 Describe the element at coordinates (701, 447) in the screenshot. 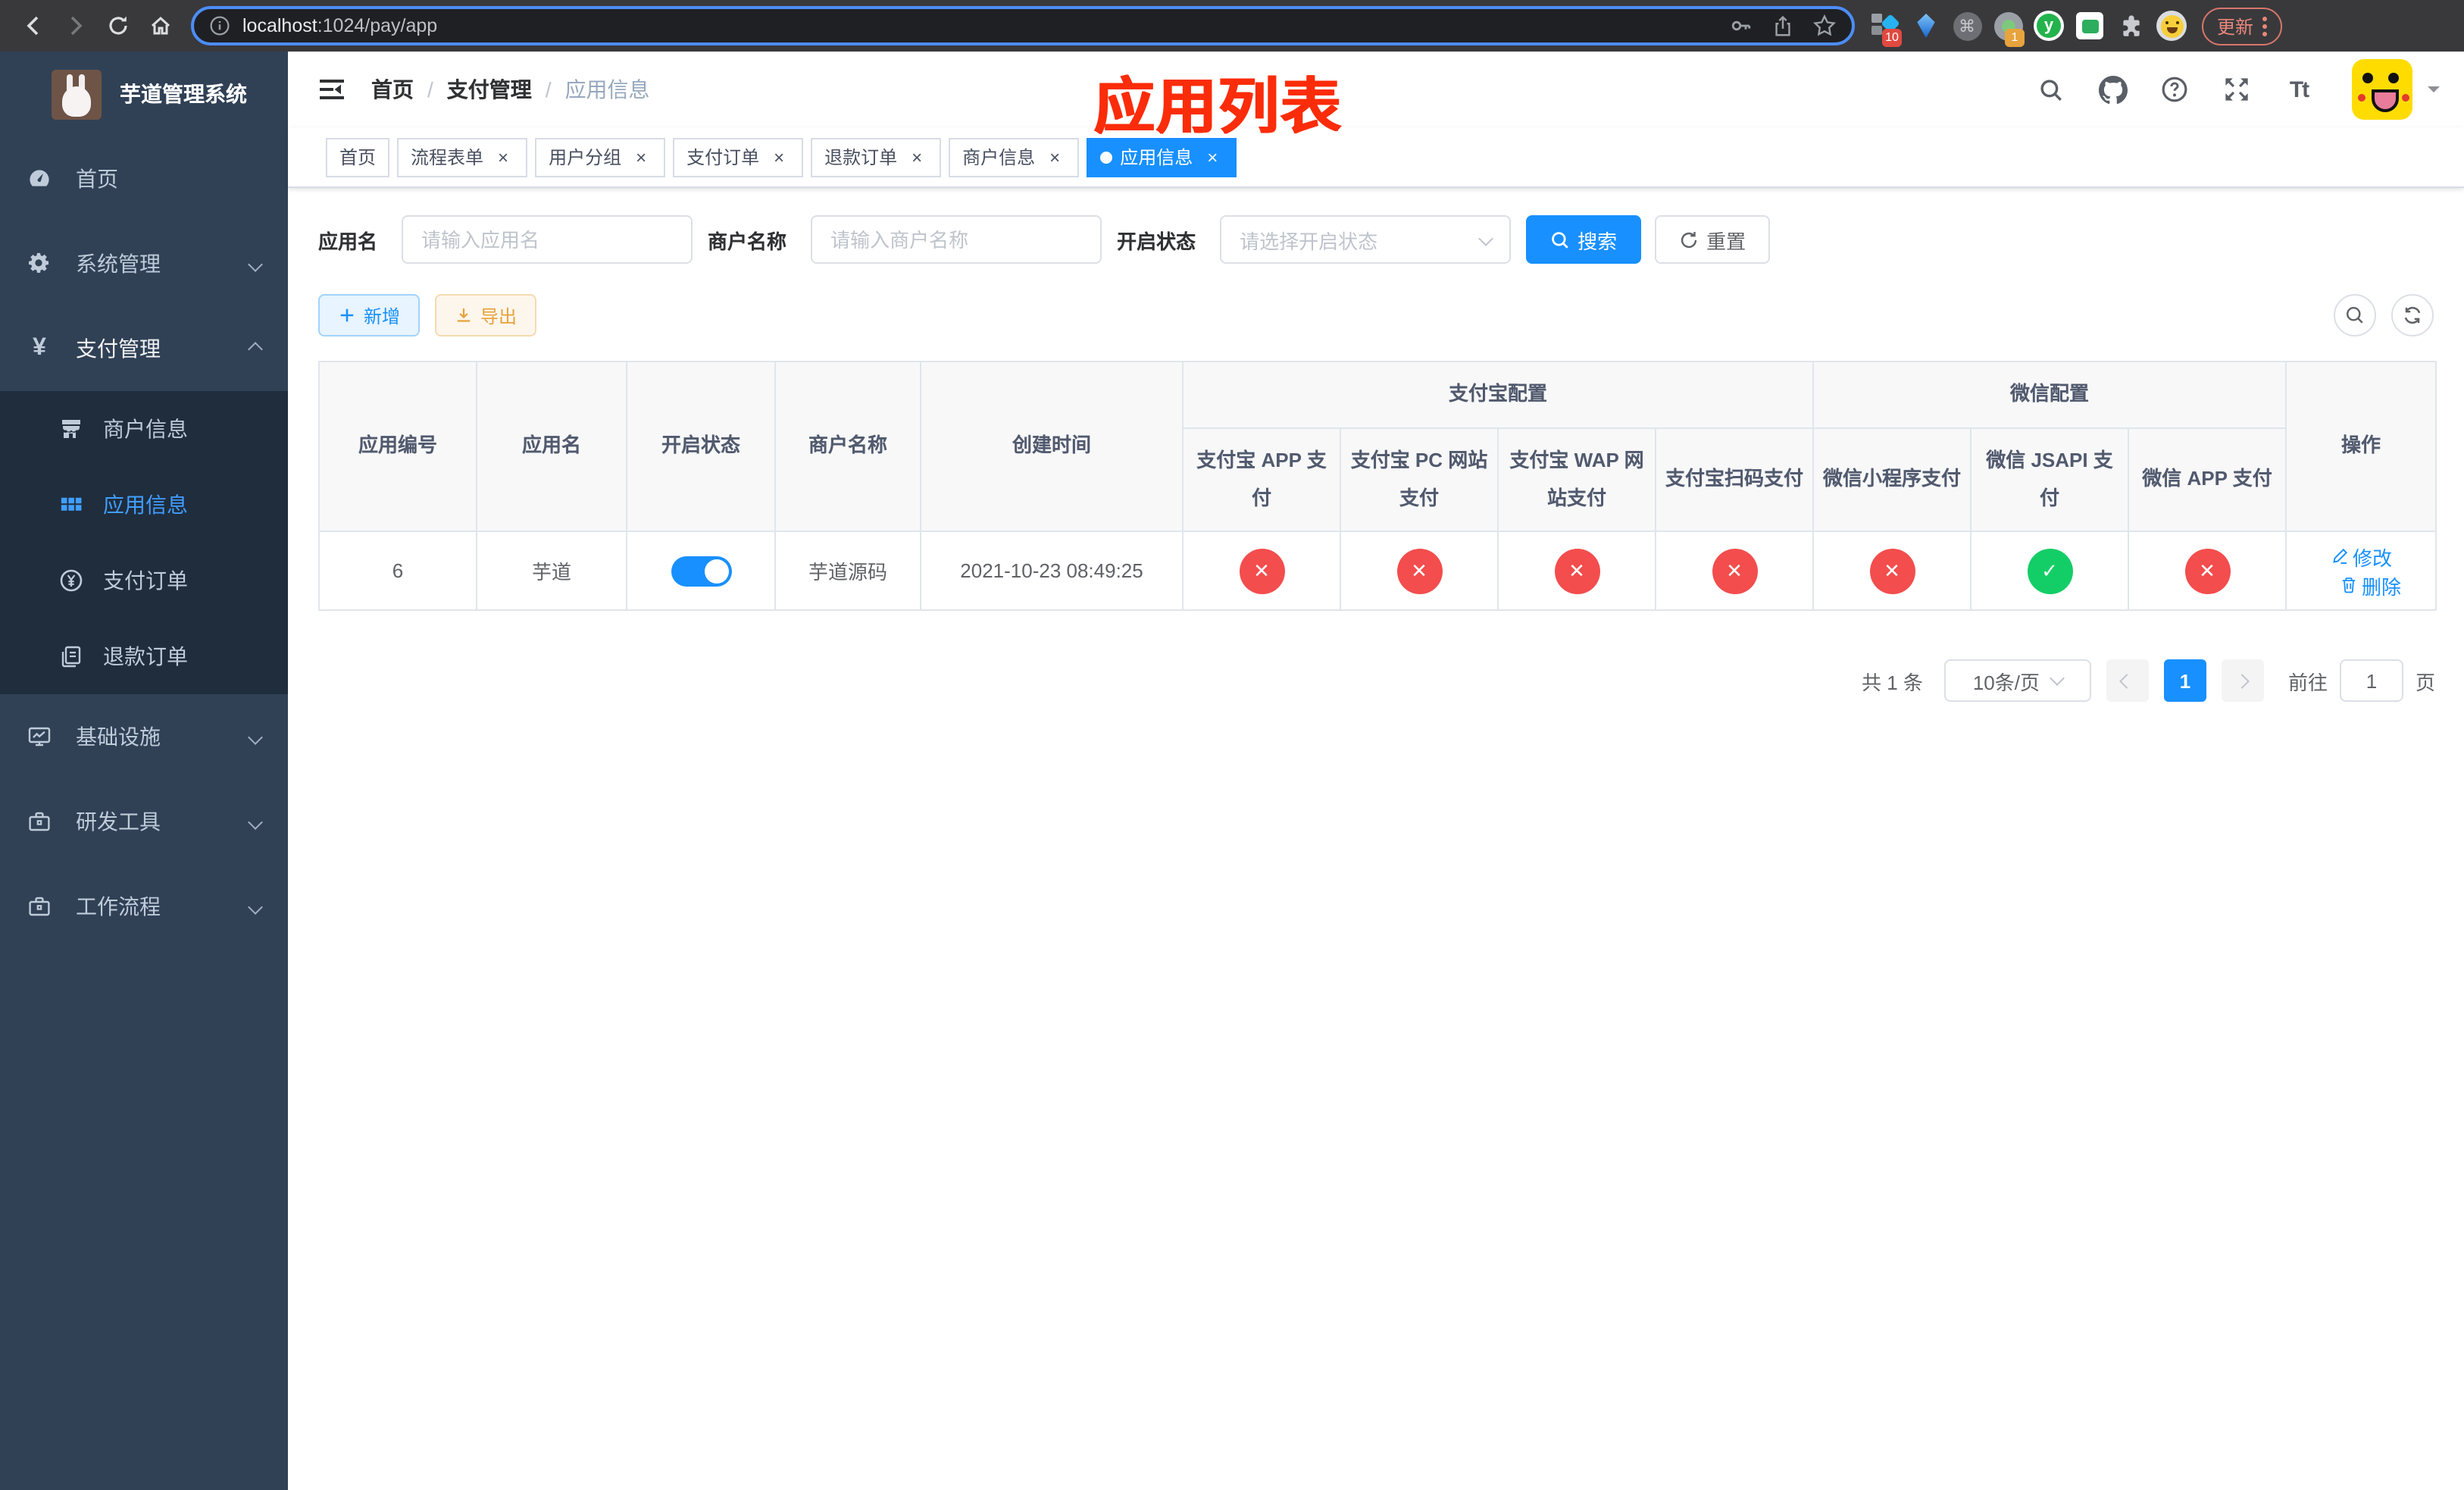

I see `col-status: 开启状态` at that location.